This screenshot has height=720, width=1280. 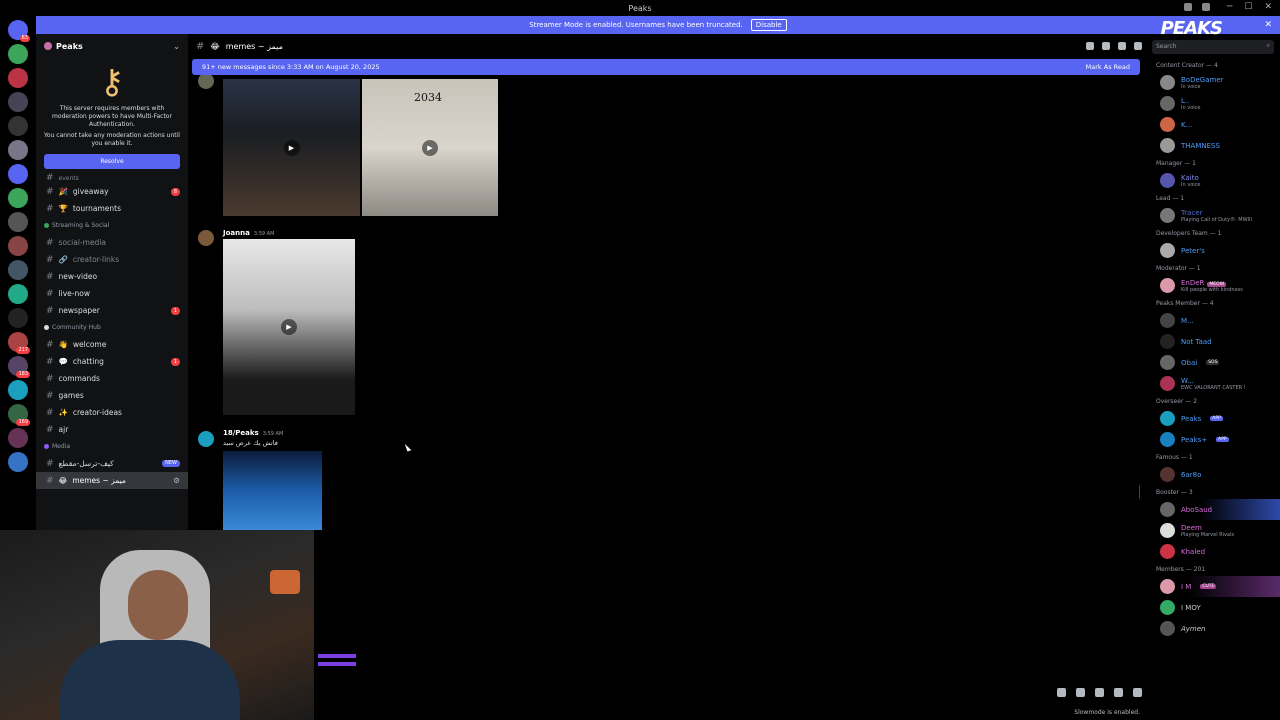 What do you see at coordinates (112, 178) in the screenshot?
I see `channel-events: # events` at bounding box center [112, 178].